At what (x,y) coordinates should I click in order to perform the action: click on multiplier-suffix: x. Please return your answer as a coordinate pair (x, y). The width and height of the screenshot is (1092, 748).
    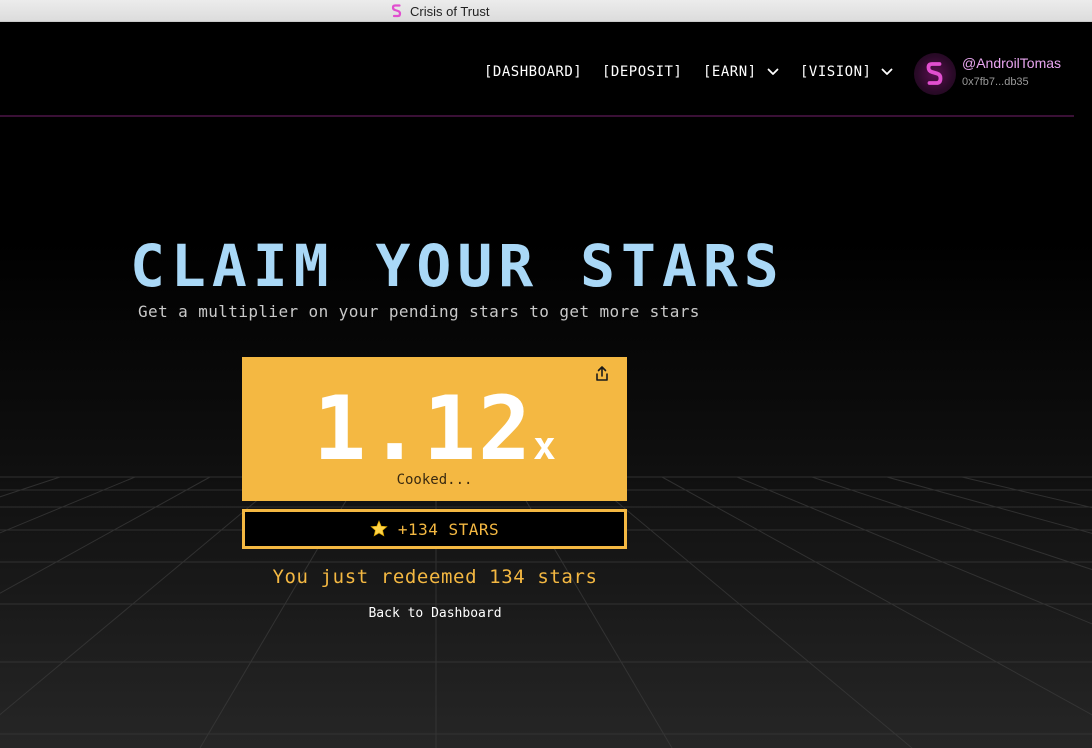
    Looking at the image, I should click on (544, 446).